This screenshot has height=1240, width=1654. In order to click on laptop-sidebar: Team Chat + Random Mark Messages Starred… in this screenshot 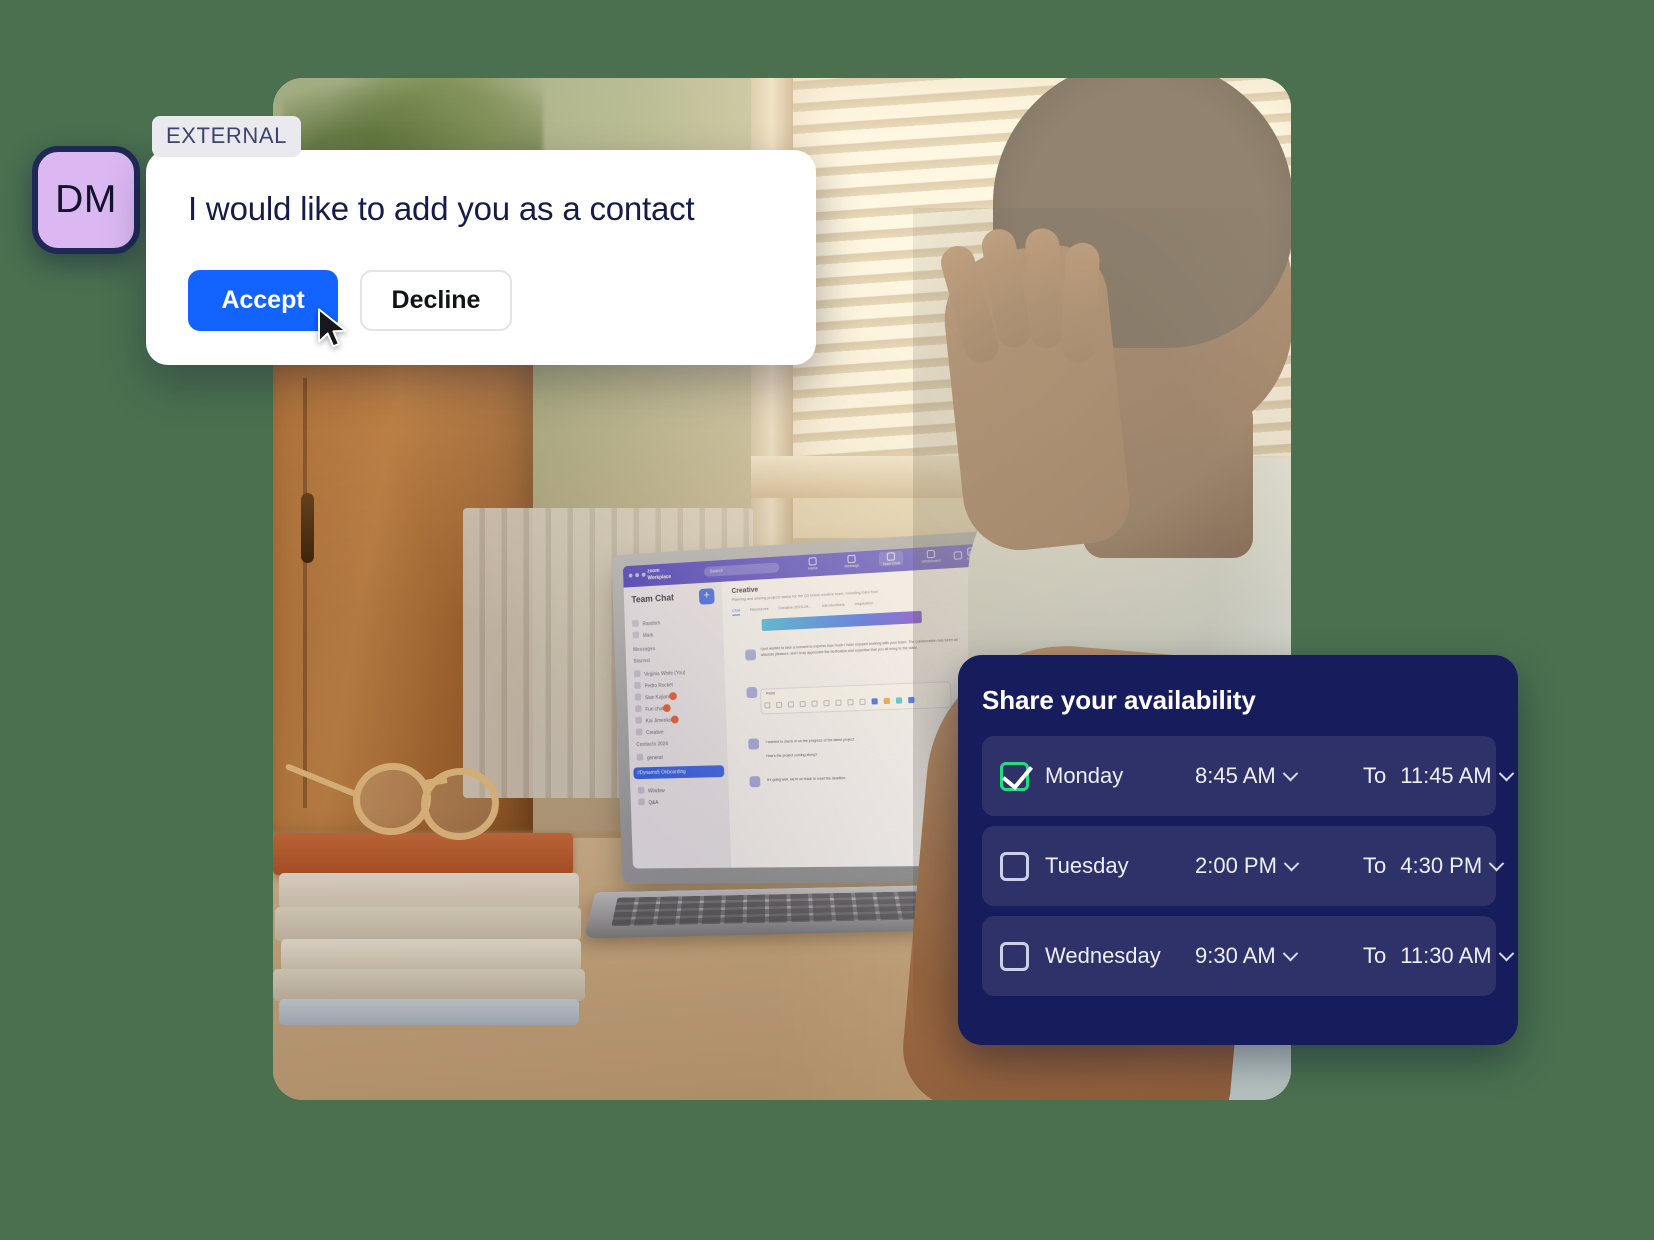, I will do `click(677, 725)`.